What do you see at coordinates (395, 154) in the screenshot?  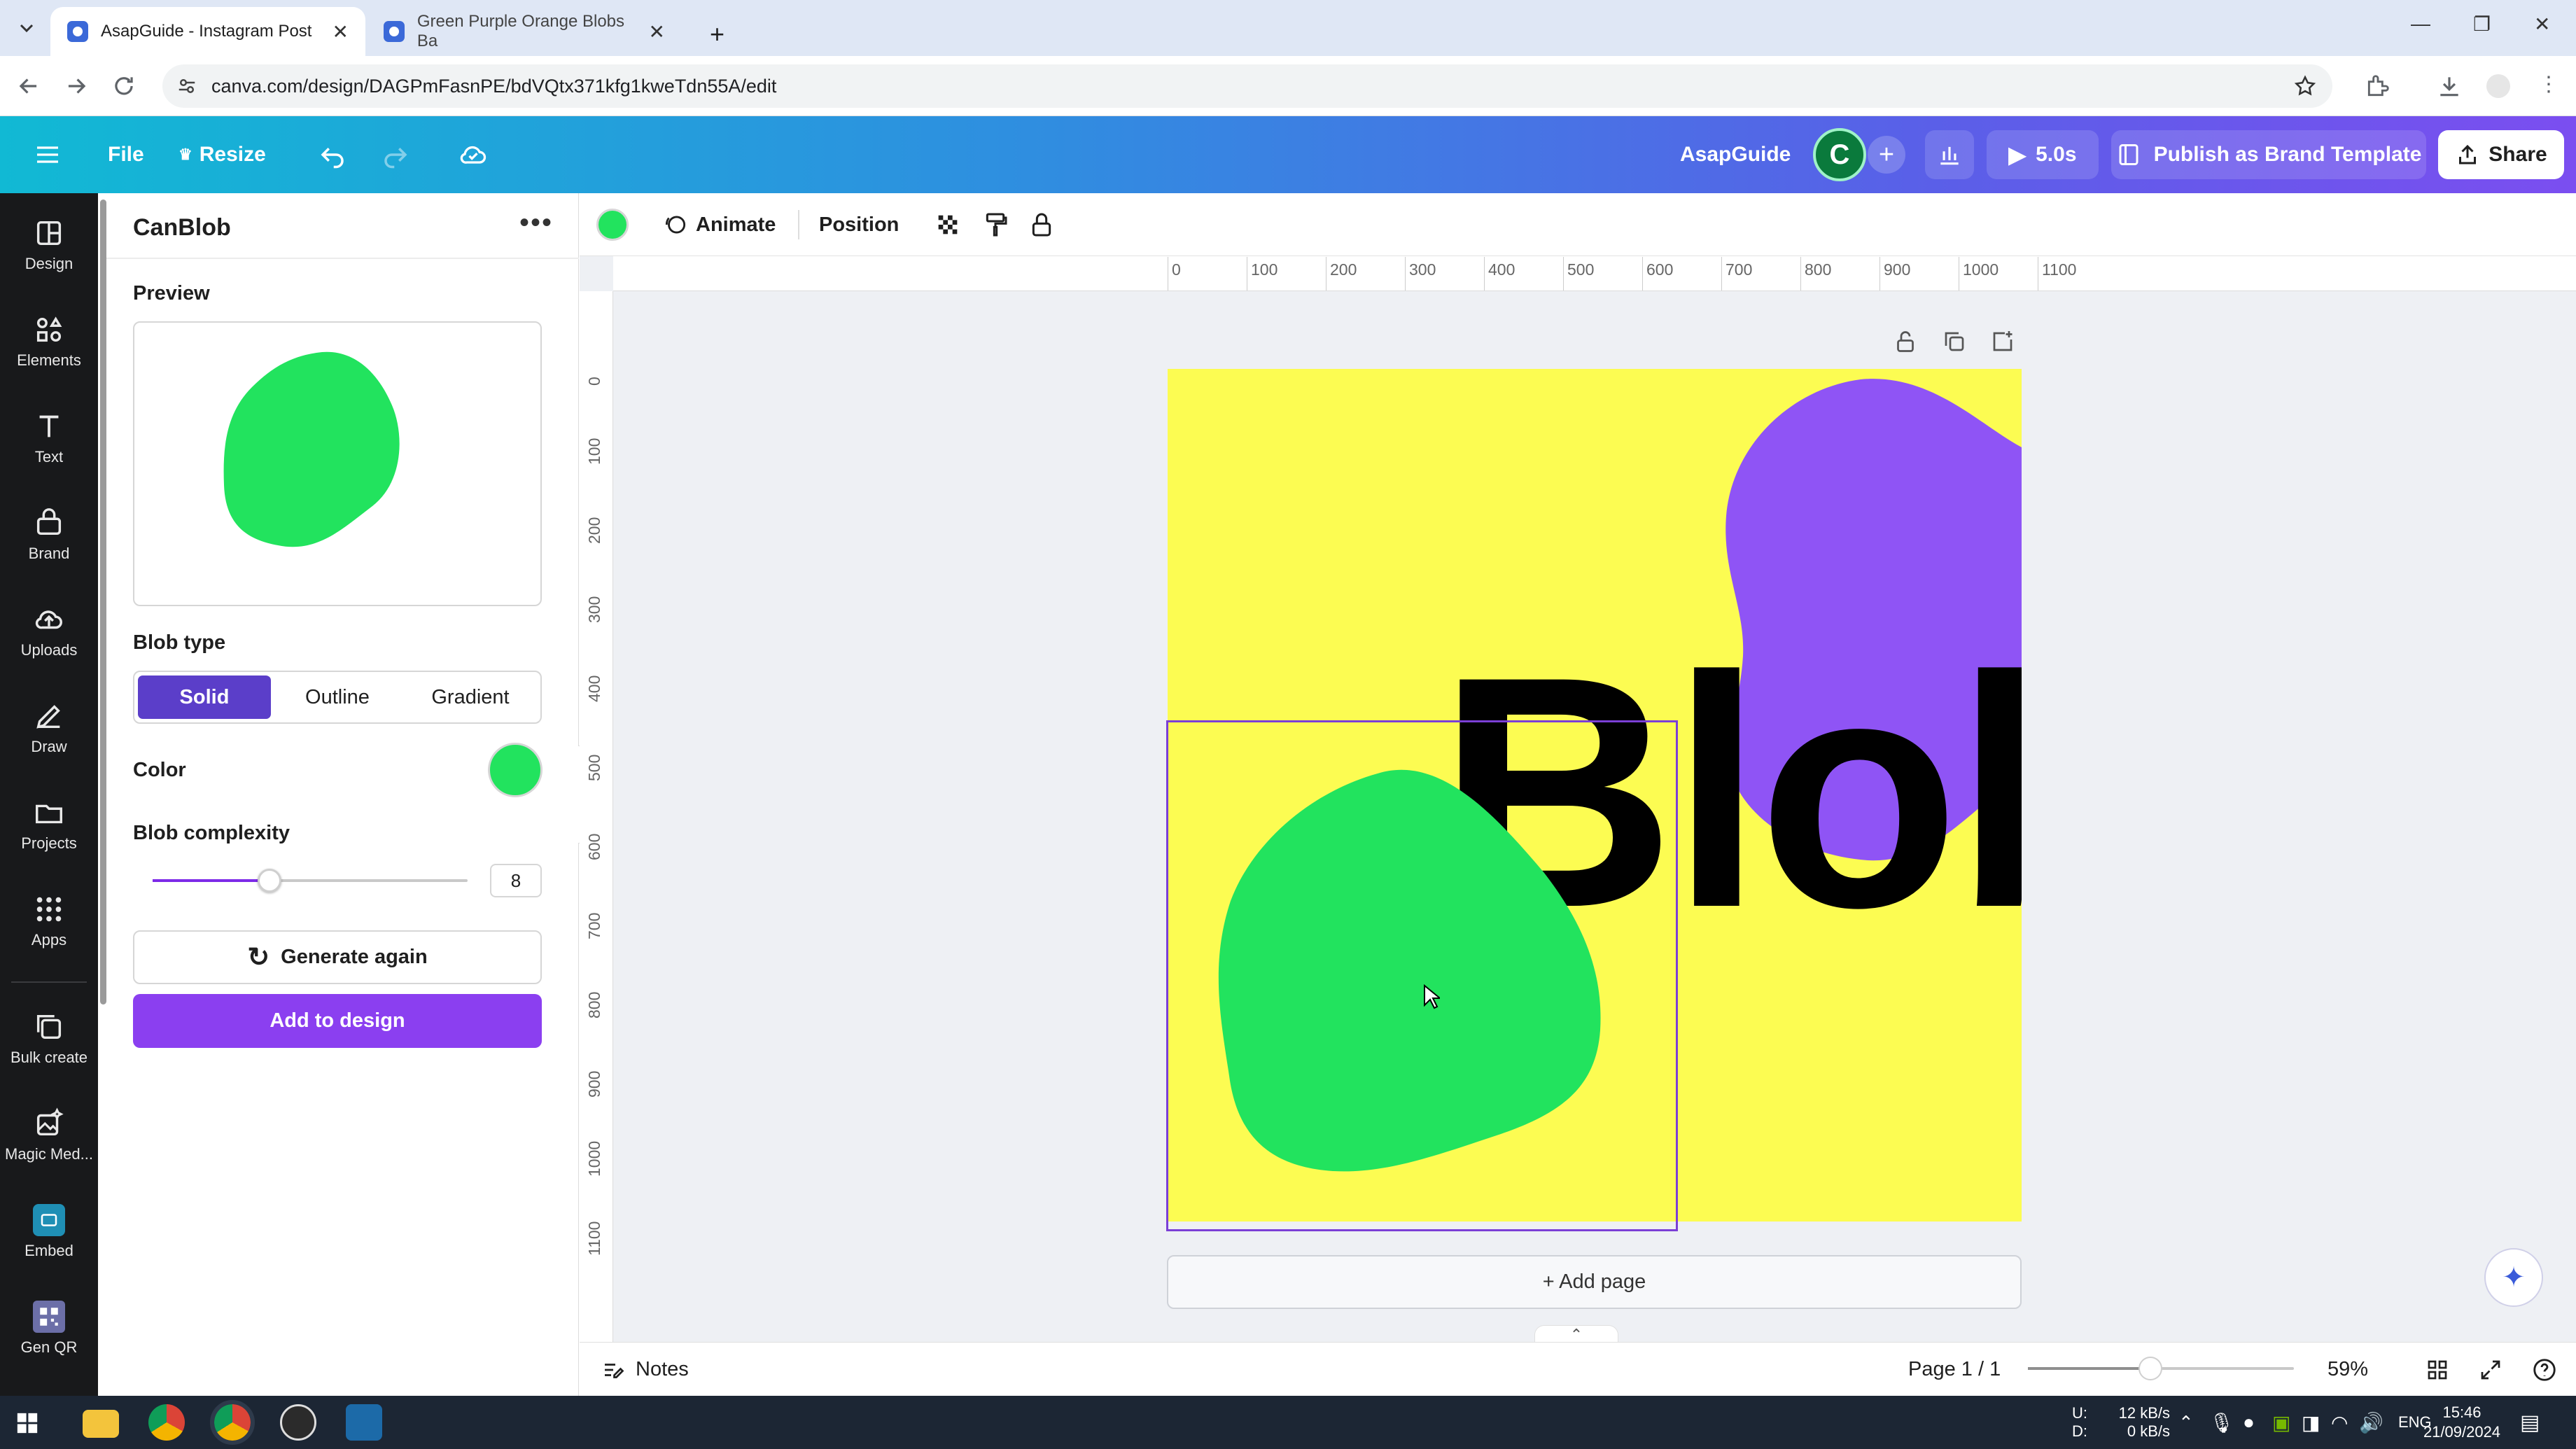 I see `redo-icon` at bounding box center [395, 154].